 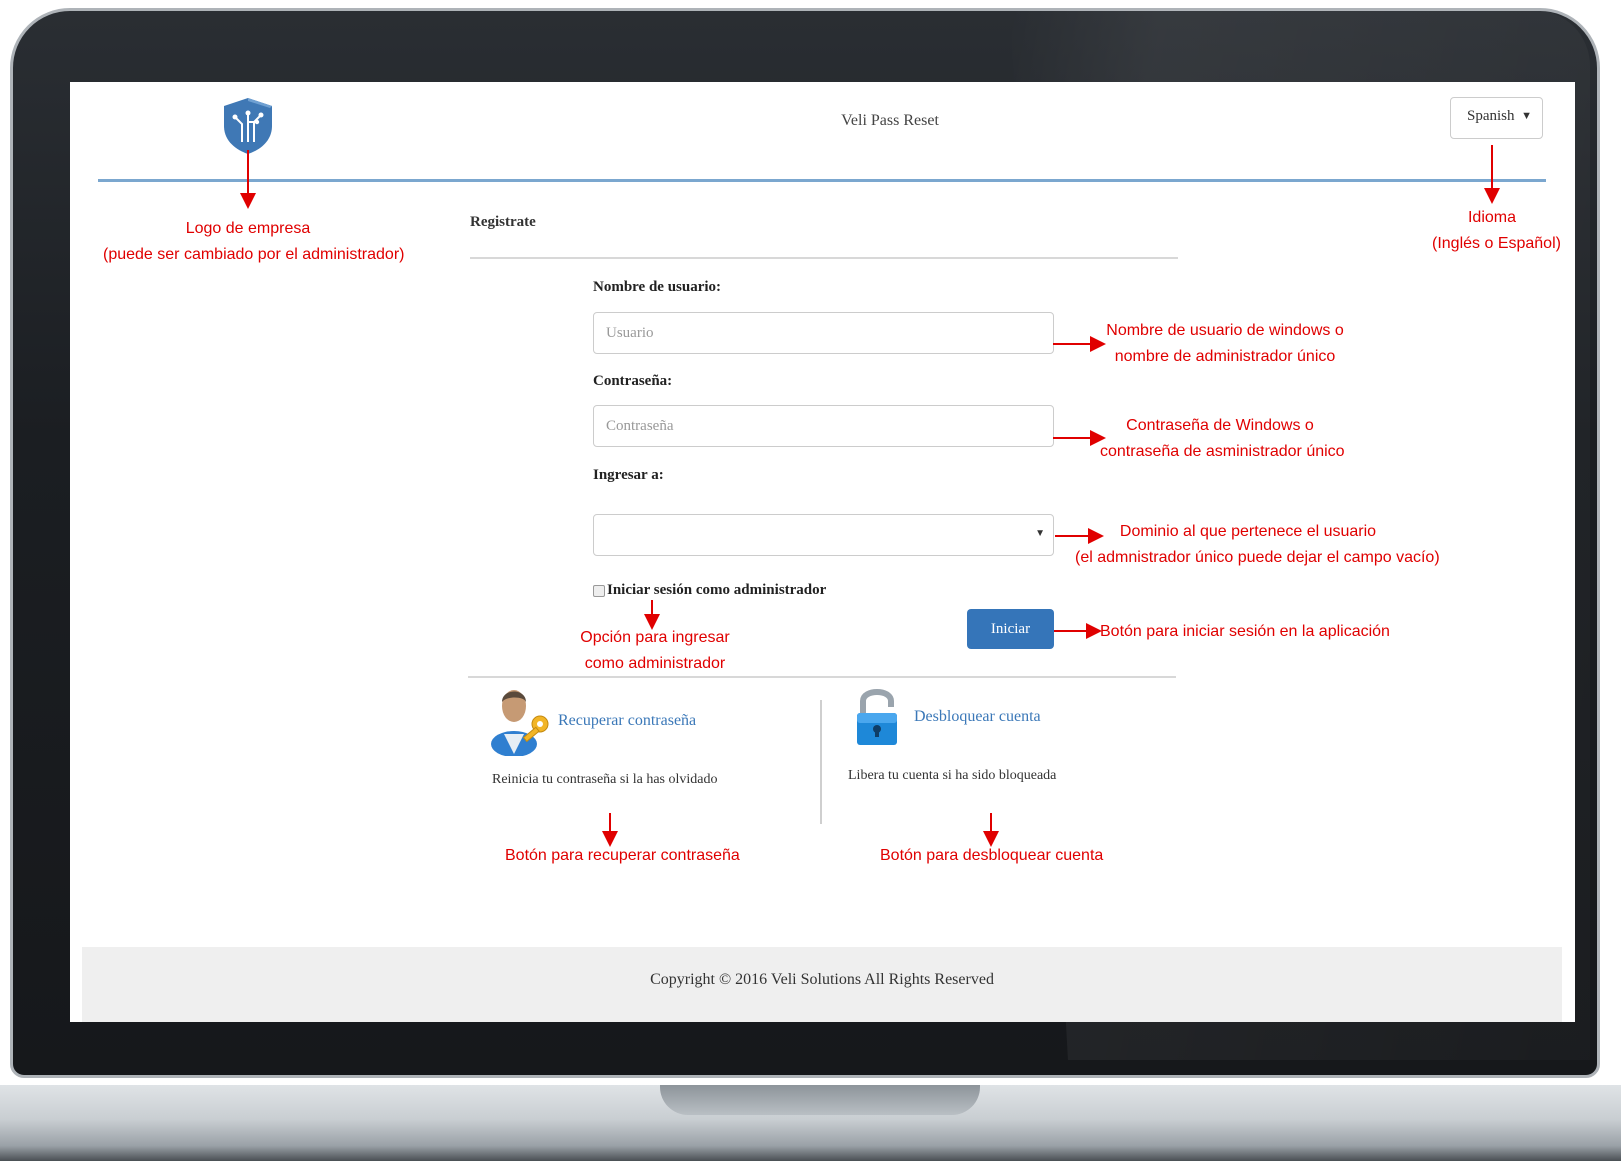 I want to click on annotation-username-line2: nombre de administrador único, so click(x=1225, y=356).